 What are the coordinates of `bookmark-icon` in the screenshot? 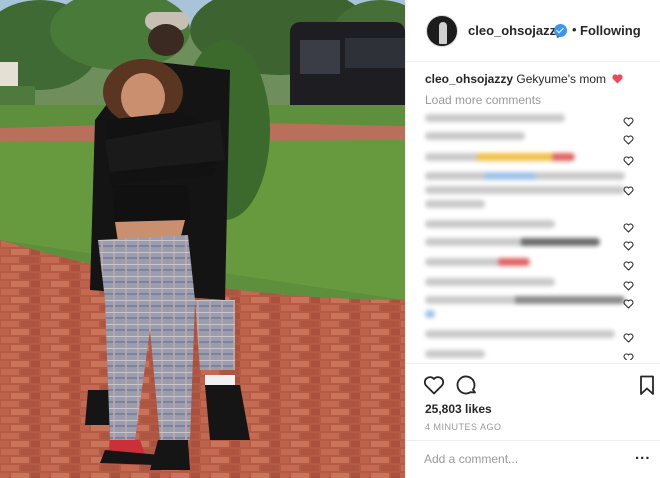 It's located at (647, 385).